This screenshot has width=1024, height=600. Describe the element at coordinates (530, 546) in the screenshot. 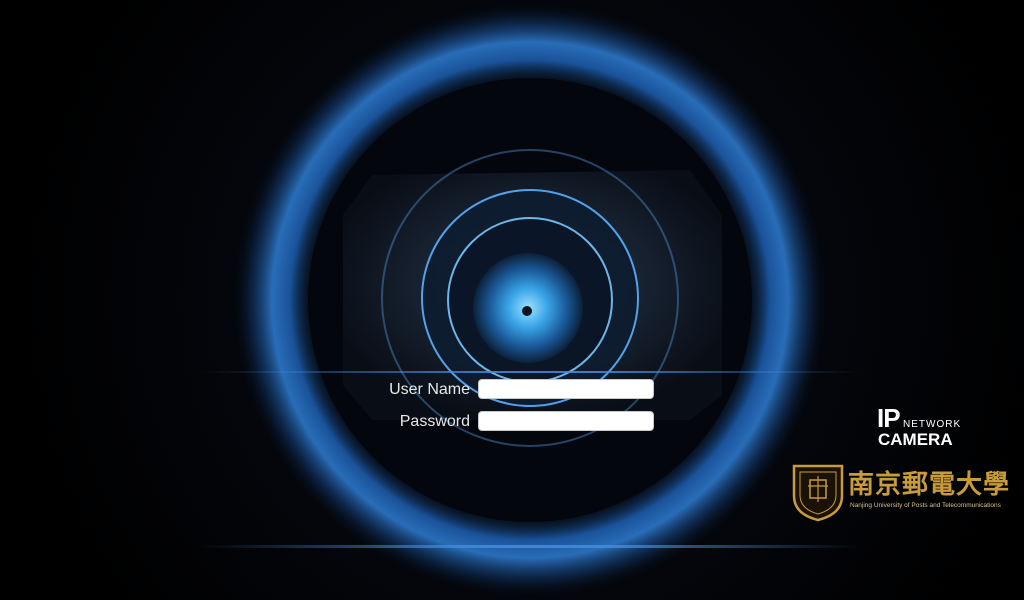

I see `bottom-glow-line` at that location.